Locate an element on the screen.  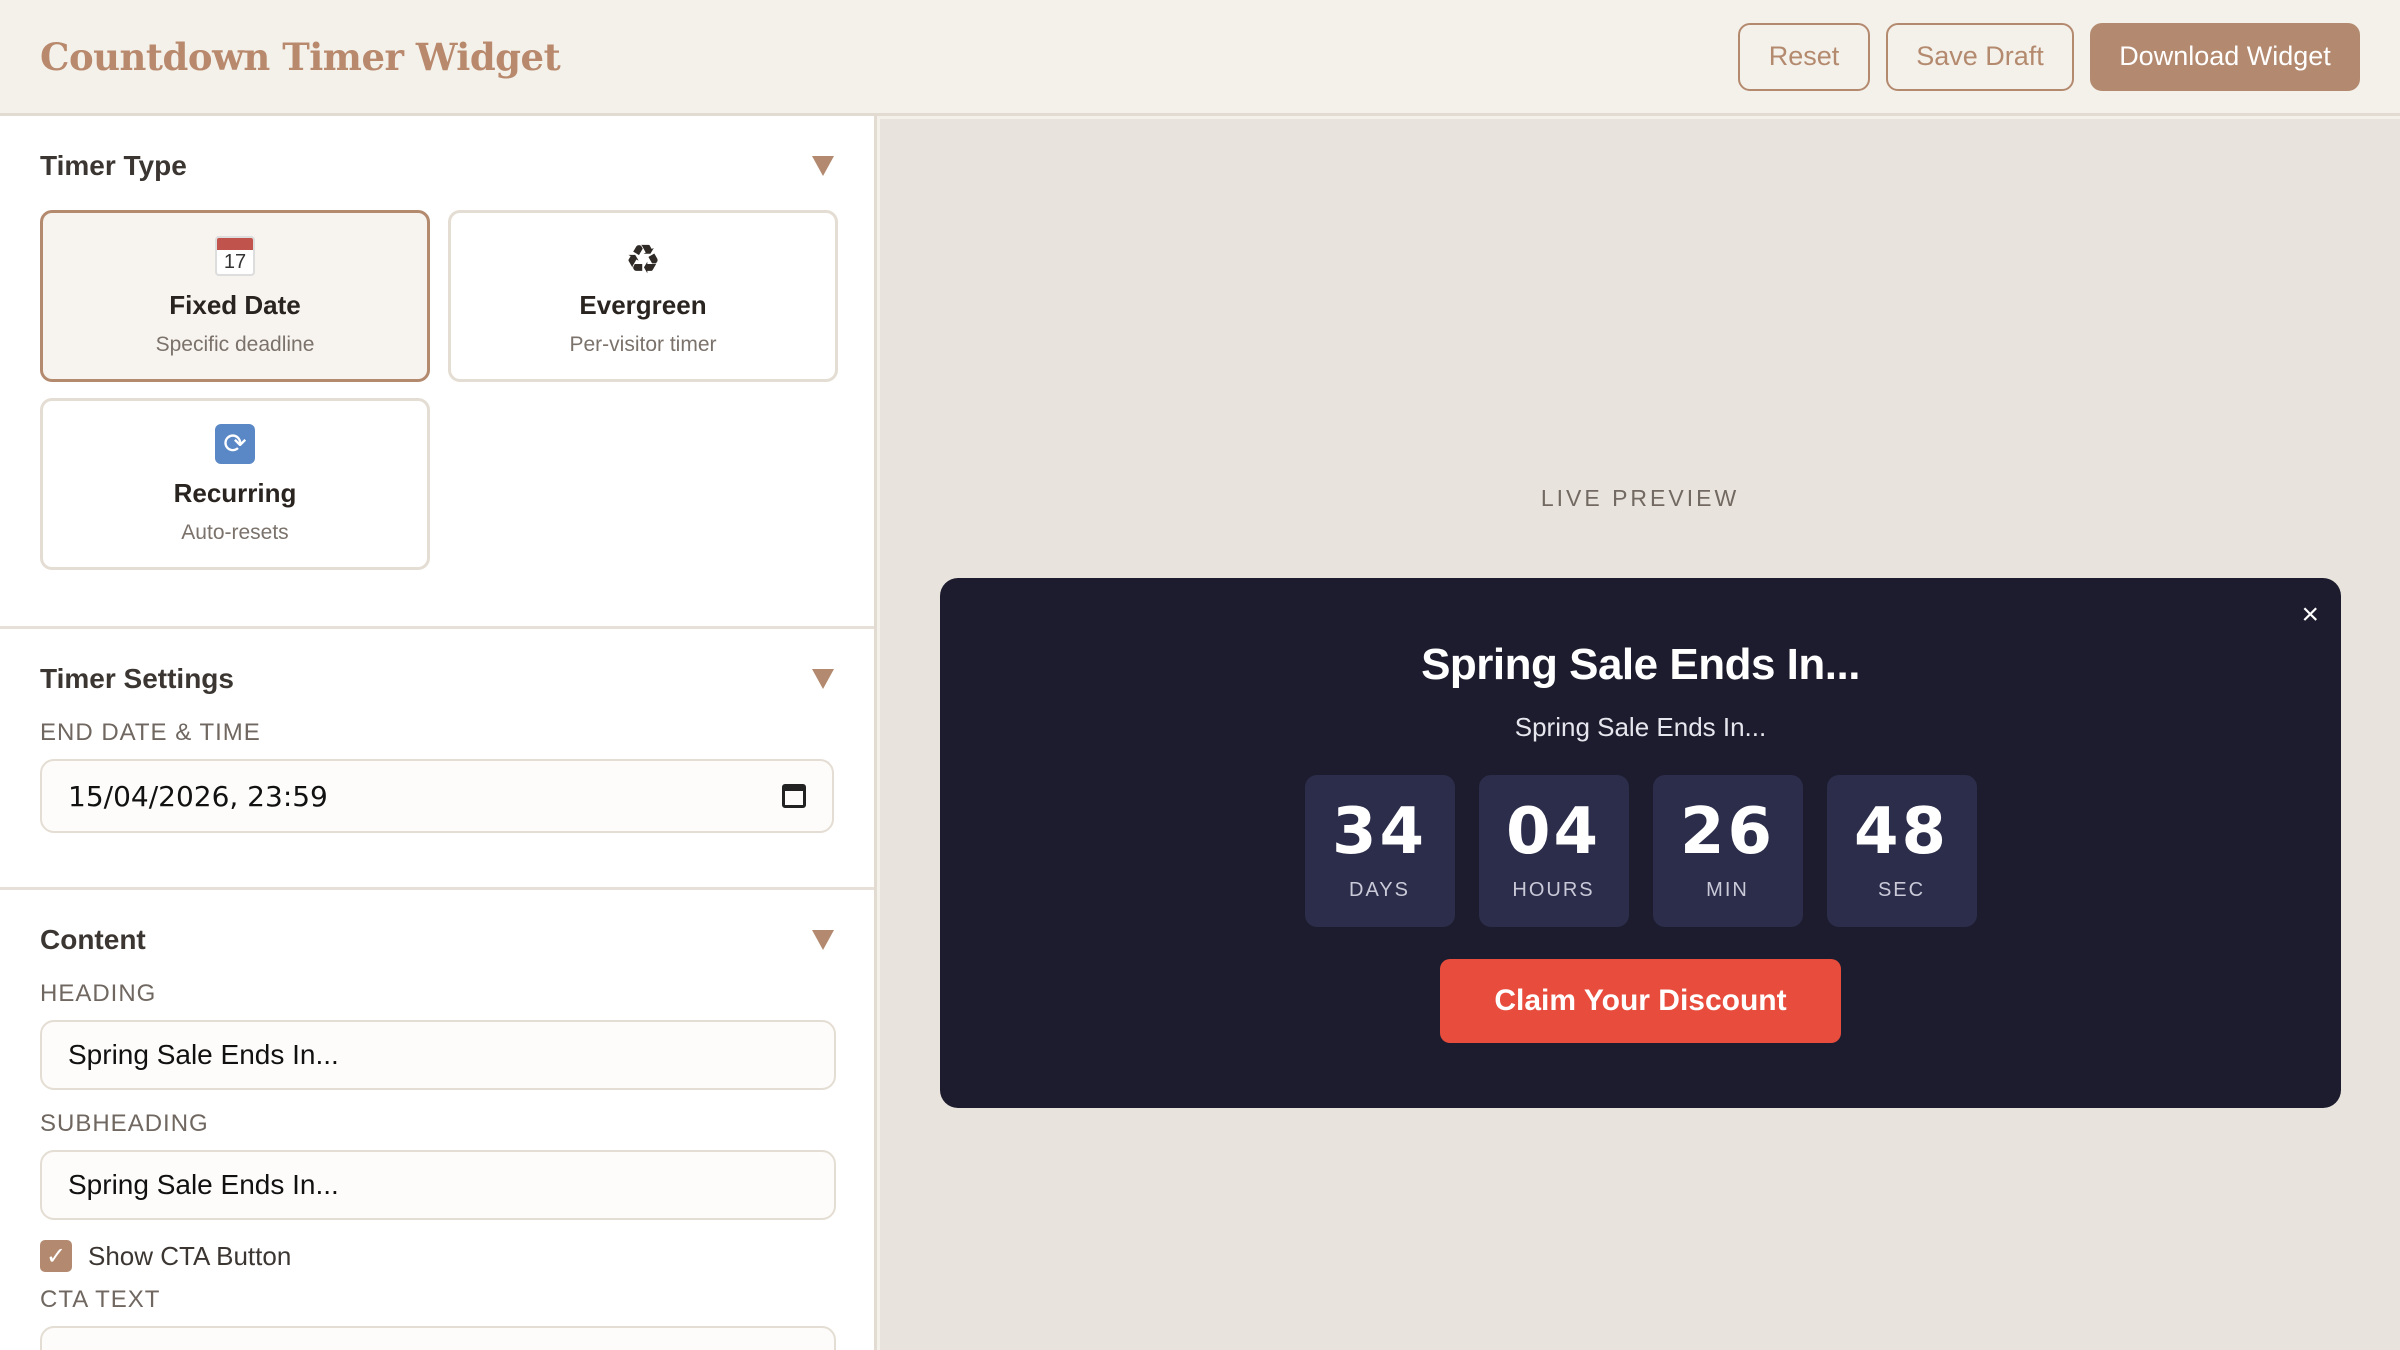
option-desc: Per-visitor timer is located at coordinates (643, 344).